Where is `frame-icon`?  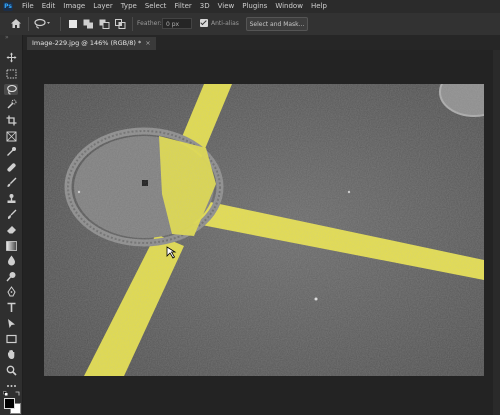
frame-icon is located at coordinates (11, 136).